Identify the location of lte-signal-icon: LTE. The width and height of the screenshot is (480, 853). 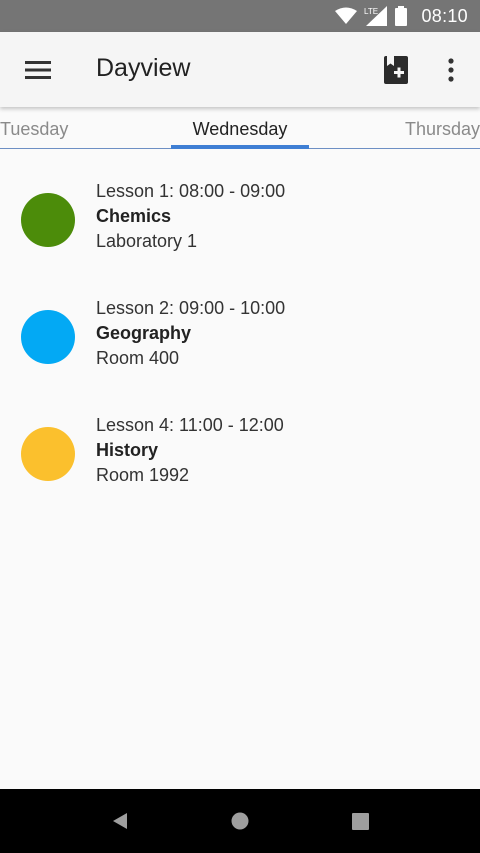
(376, 16).